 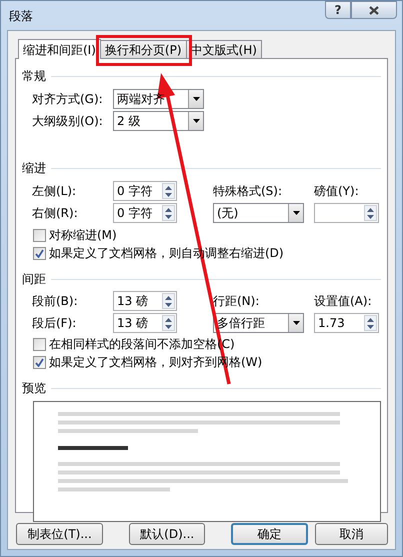 What do you see at coordinates (346, 323) in the screenshot?
I see `spinner-field: 1.73` at bounding box center [346, 323].